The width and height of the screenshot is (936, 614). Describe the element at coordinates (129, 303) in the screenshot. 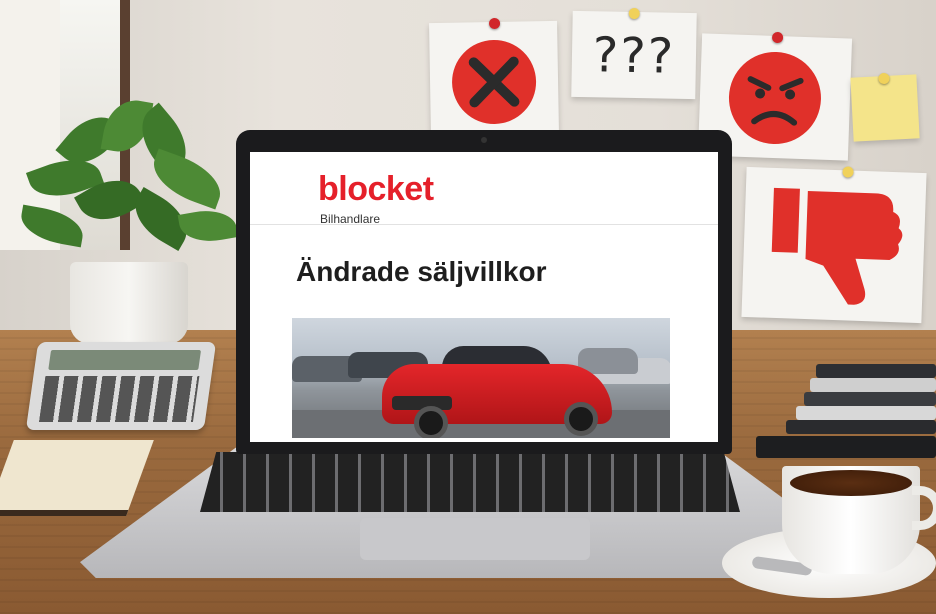

I see `plant-pot` at that location.